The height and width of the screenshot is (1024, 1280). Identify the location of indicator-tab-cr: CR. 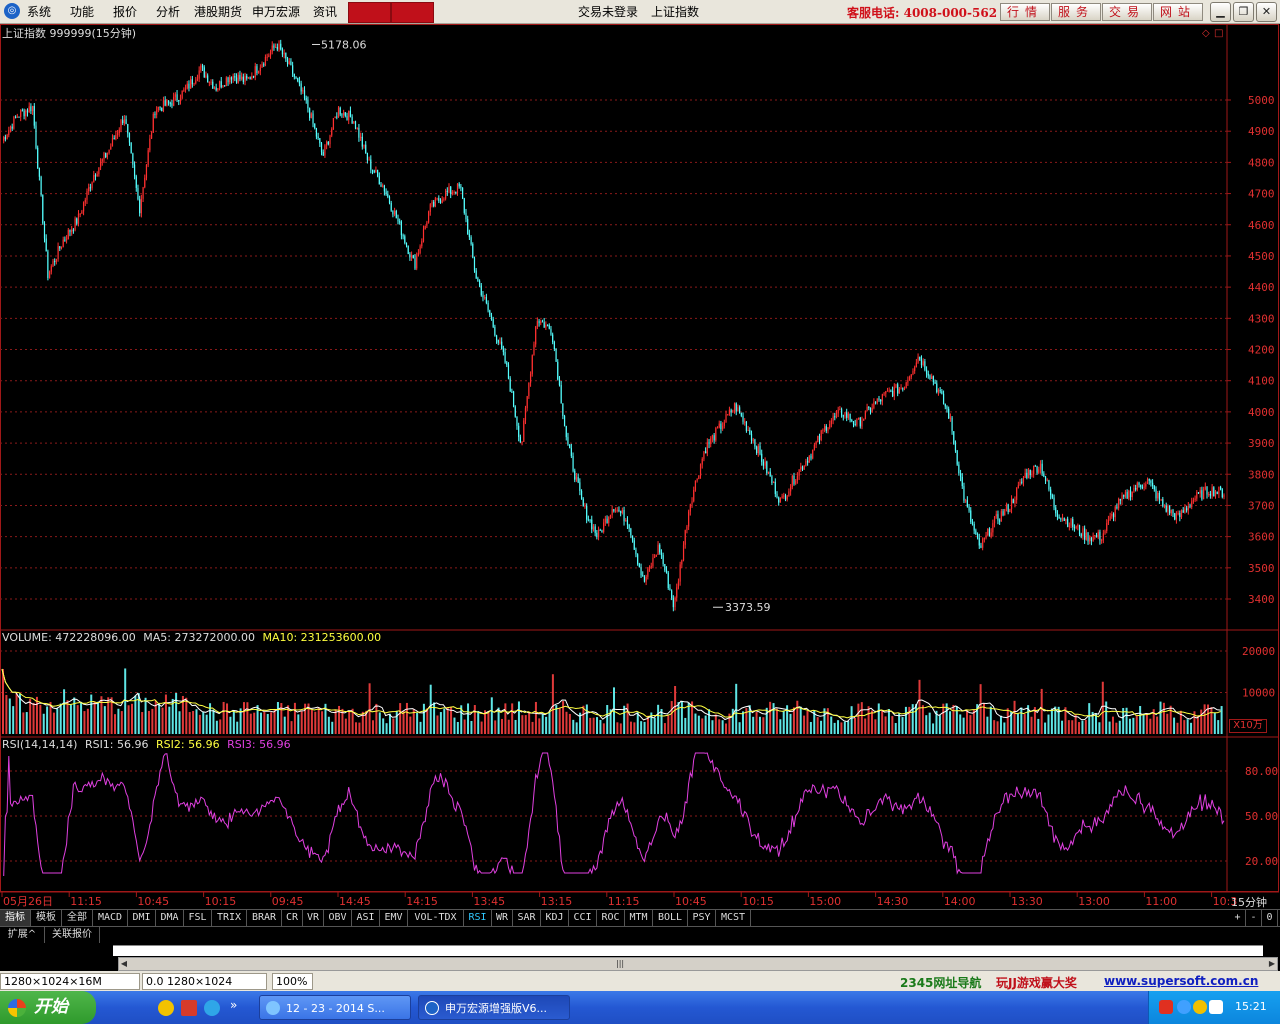
(292, 918).